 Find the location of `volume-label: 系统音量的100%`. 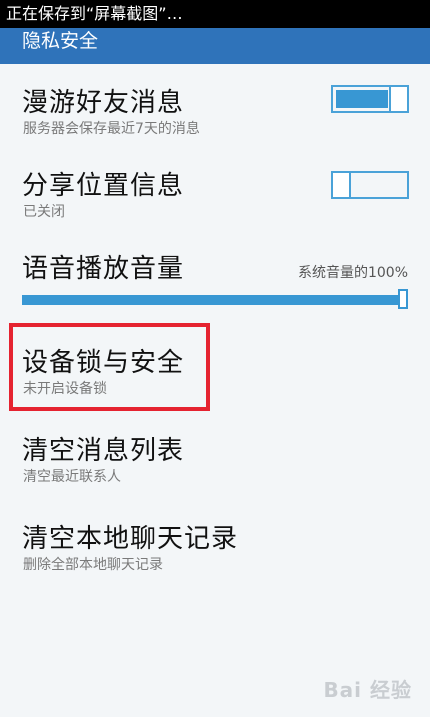

volume-label: 系统音量的100% is located at coordinates (352, 273).